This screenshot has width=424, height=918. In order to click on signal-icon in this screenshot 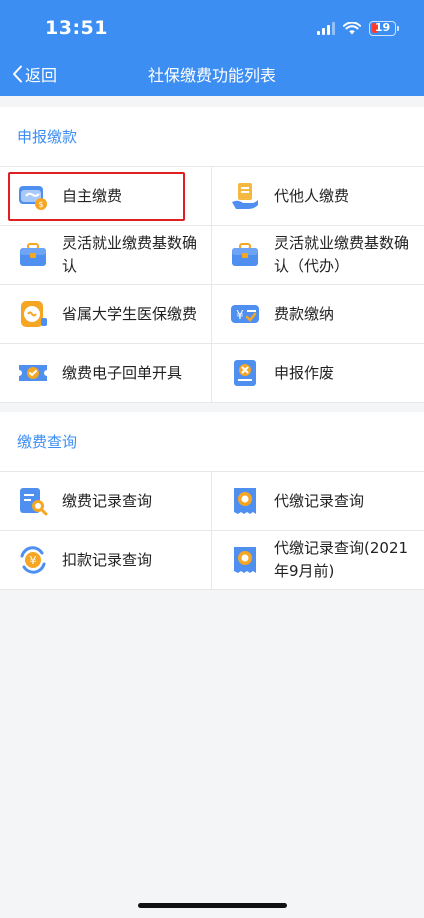, I will do `click(326, 28)`.